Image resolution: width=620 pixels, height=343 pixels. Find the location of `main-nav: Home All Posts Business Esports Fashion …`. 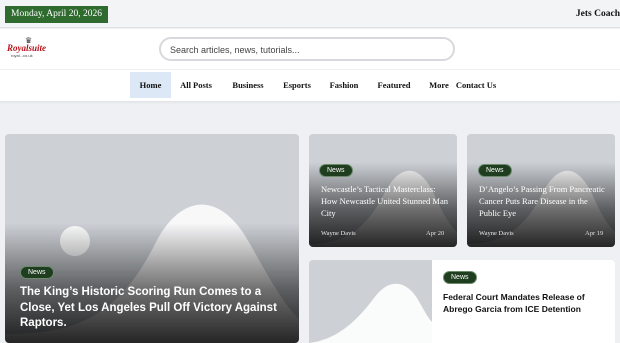

main-nav: Home All Posts Business Esports Fashion … is located at coordinates (310, 86).